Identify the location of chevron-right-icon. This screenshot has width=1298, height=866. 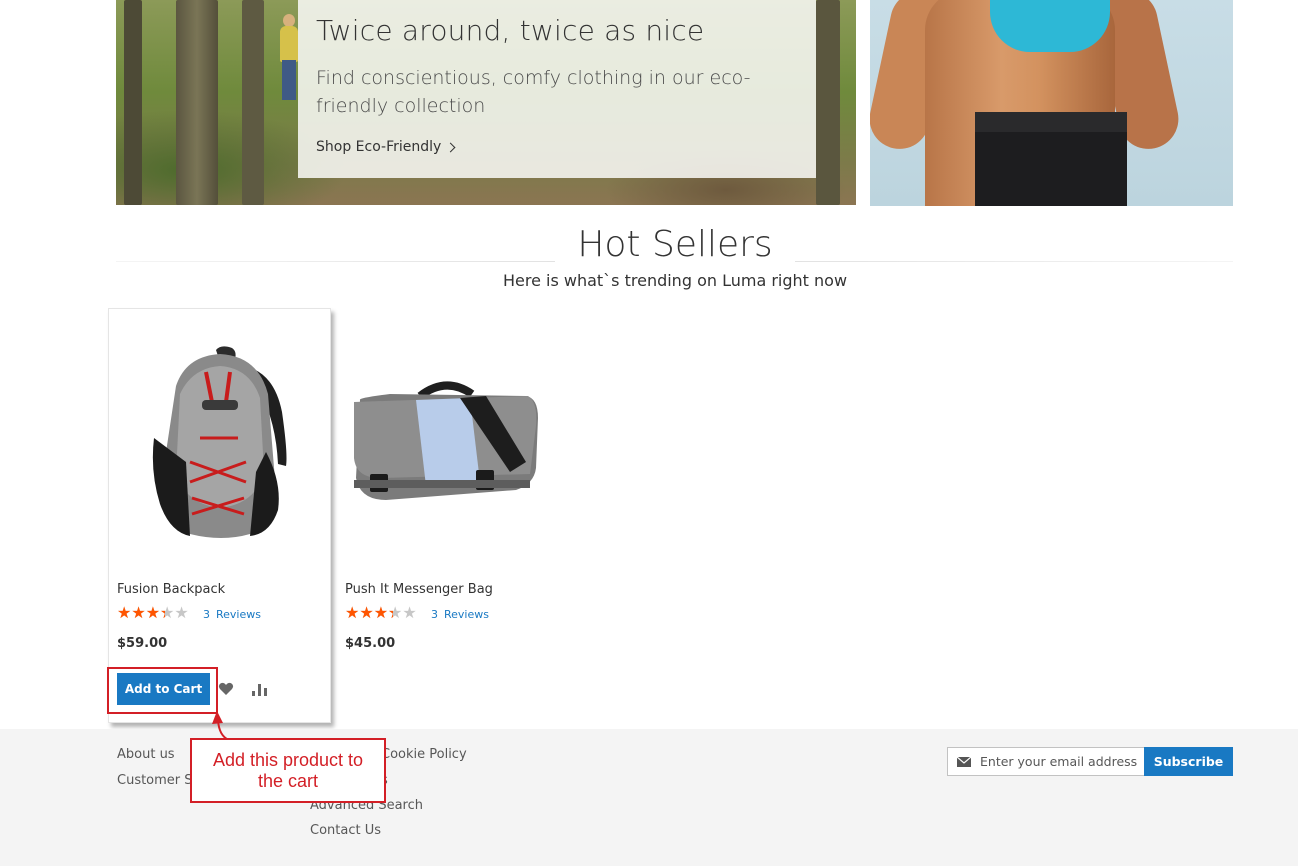
(450, 147).